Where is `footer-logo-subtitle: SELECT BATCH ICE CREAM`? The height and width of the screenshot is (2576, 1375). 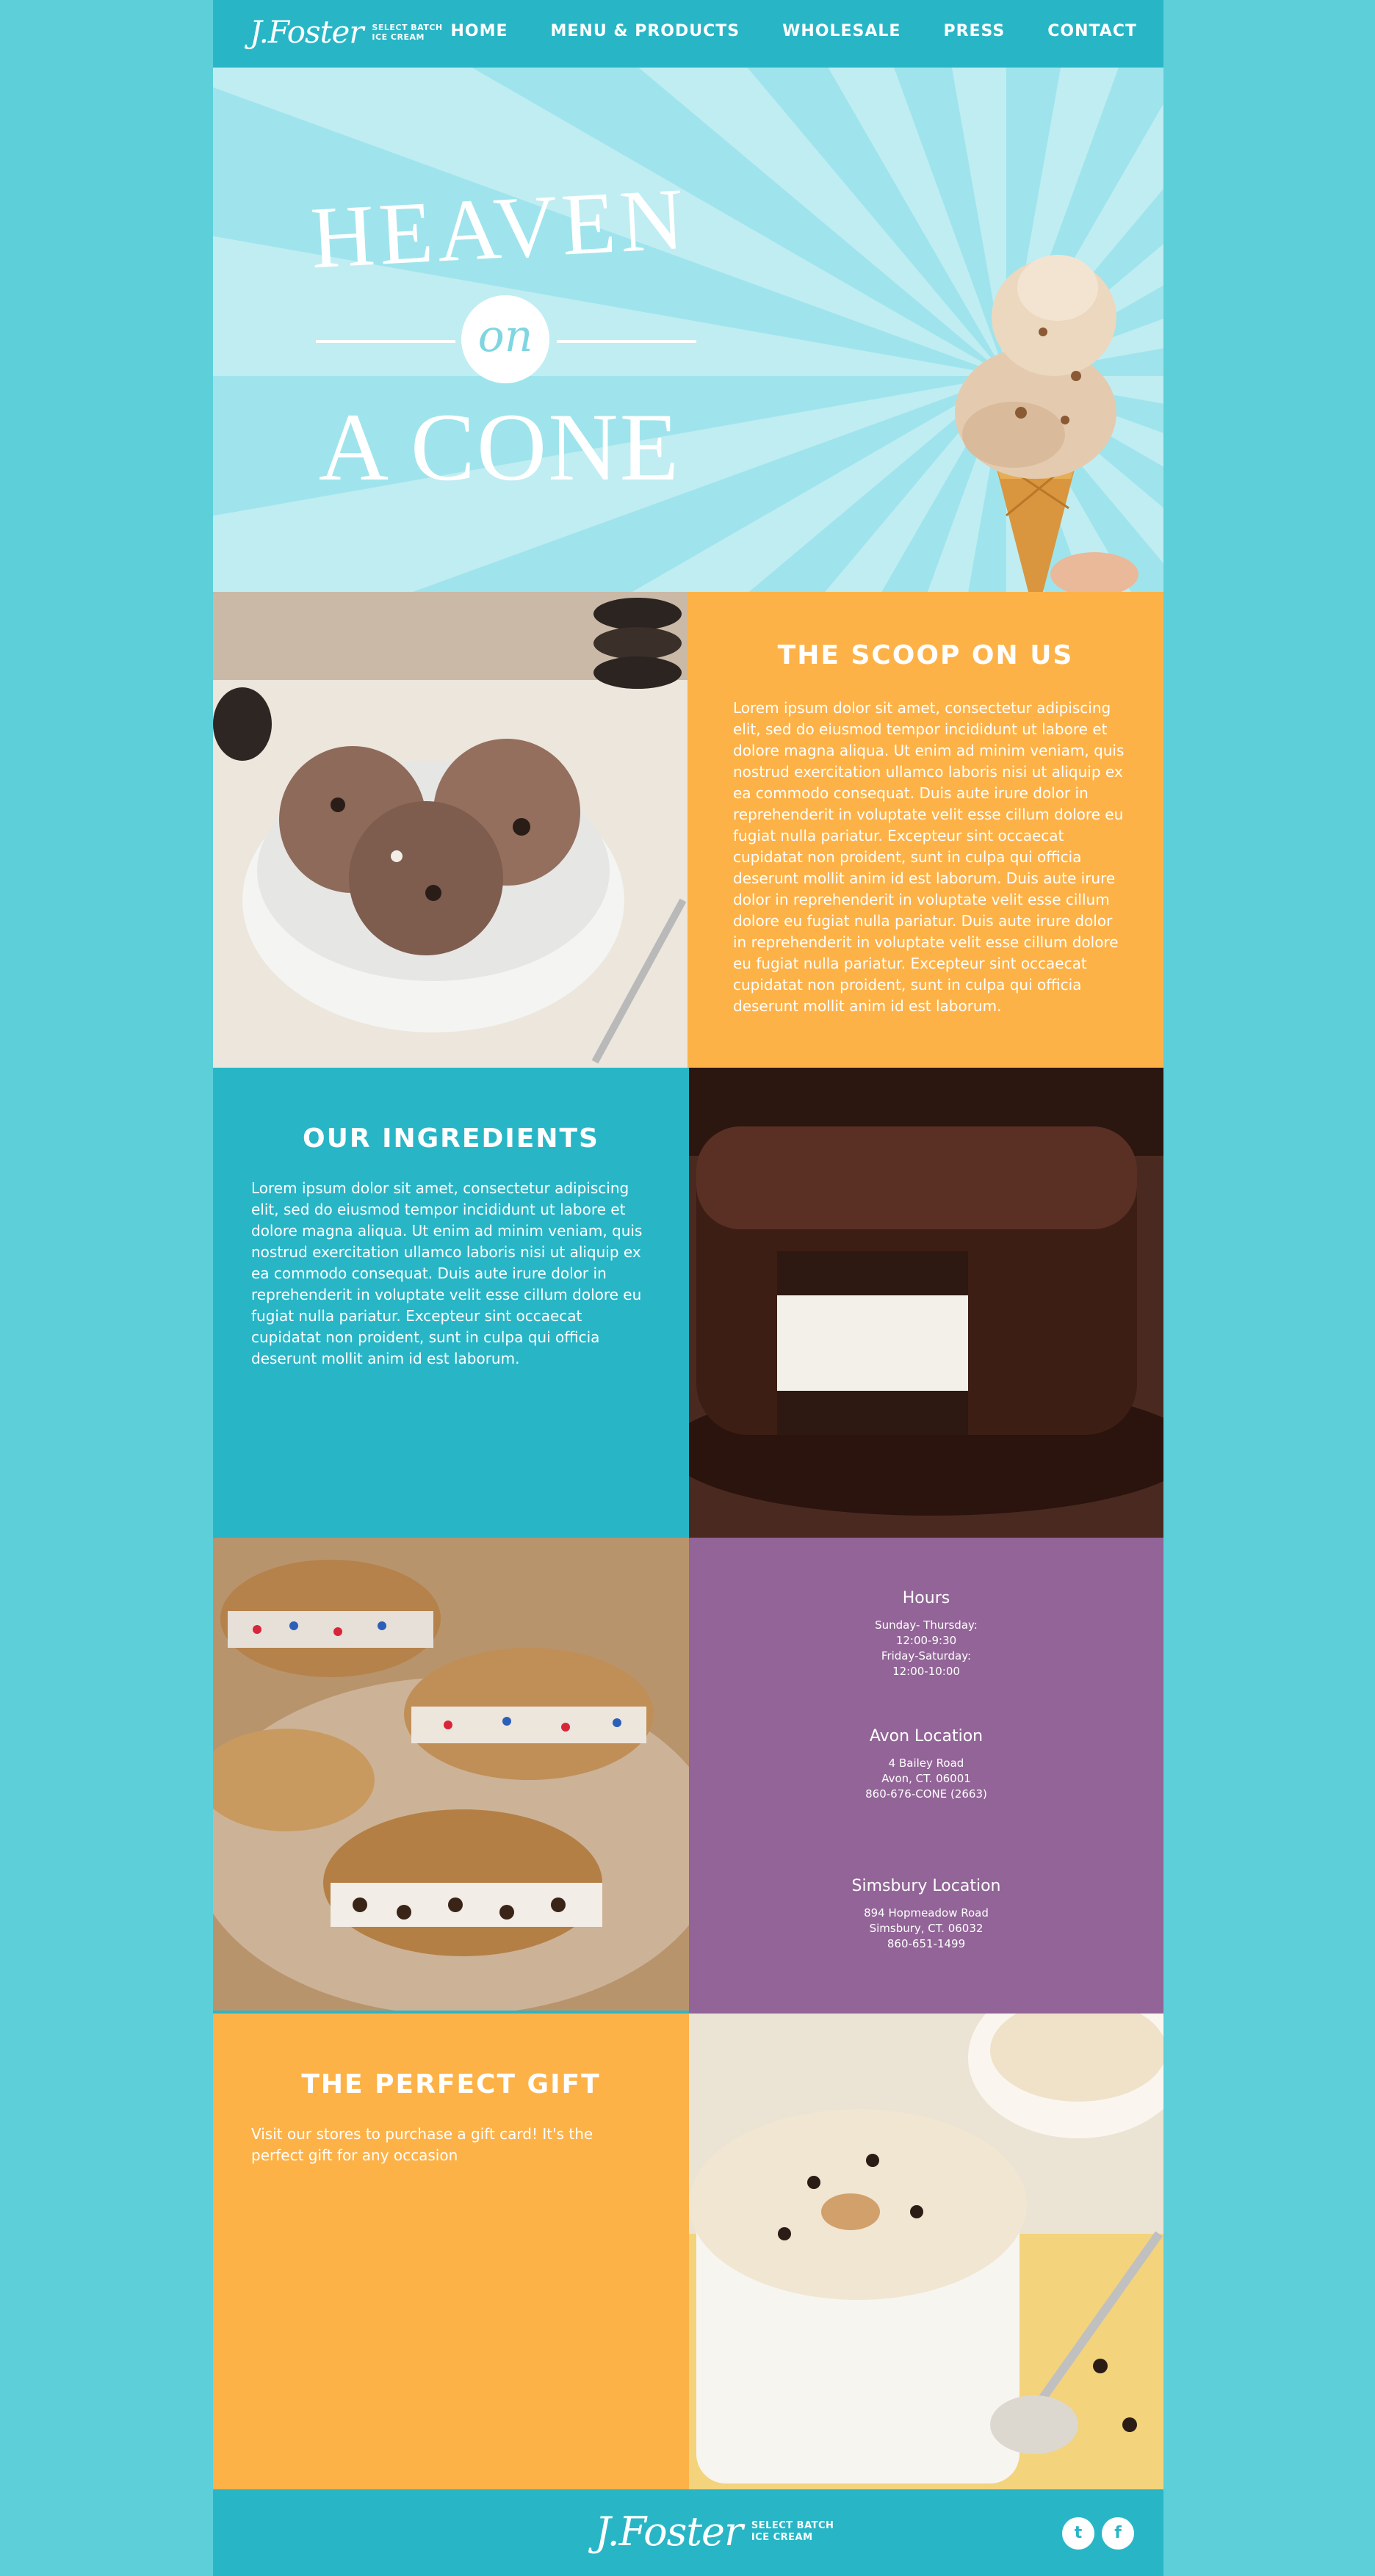
footer-logo-subtitle: SELECT BATCH ICE CREAM is located at coordinates (793, 2532).